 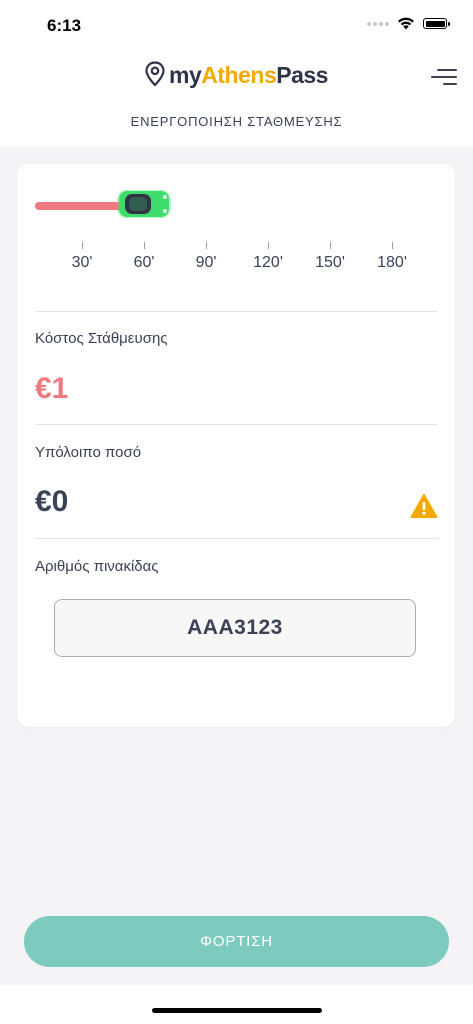 I want to click on app-logo: myAthensPass, so click(x=236, y=75).